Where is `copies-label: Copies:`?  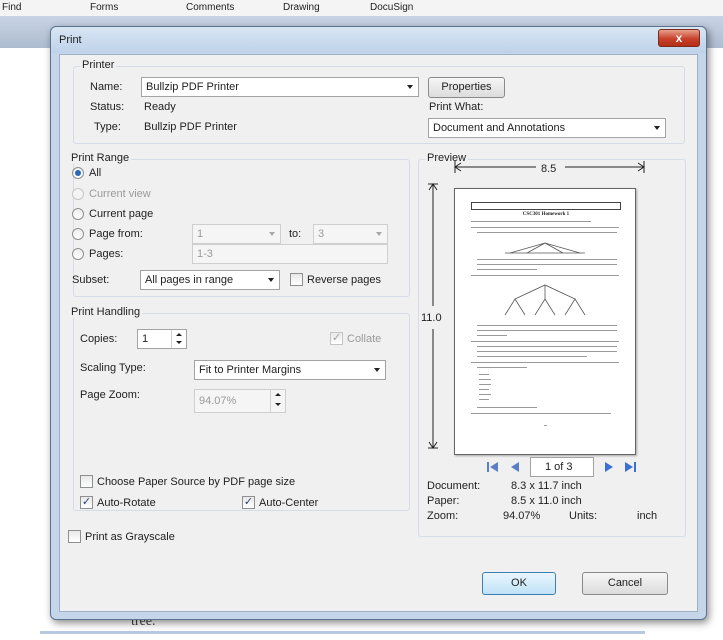
copies-label: Copies: is located at coordinates (99, 339).